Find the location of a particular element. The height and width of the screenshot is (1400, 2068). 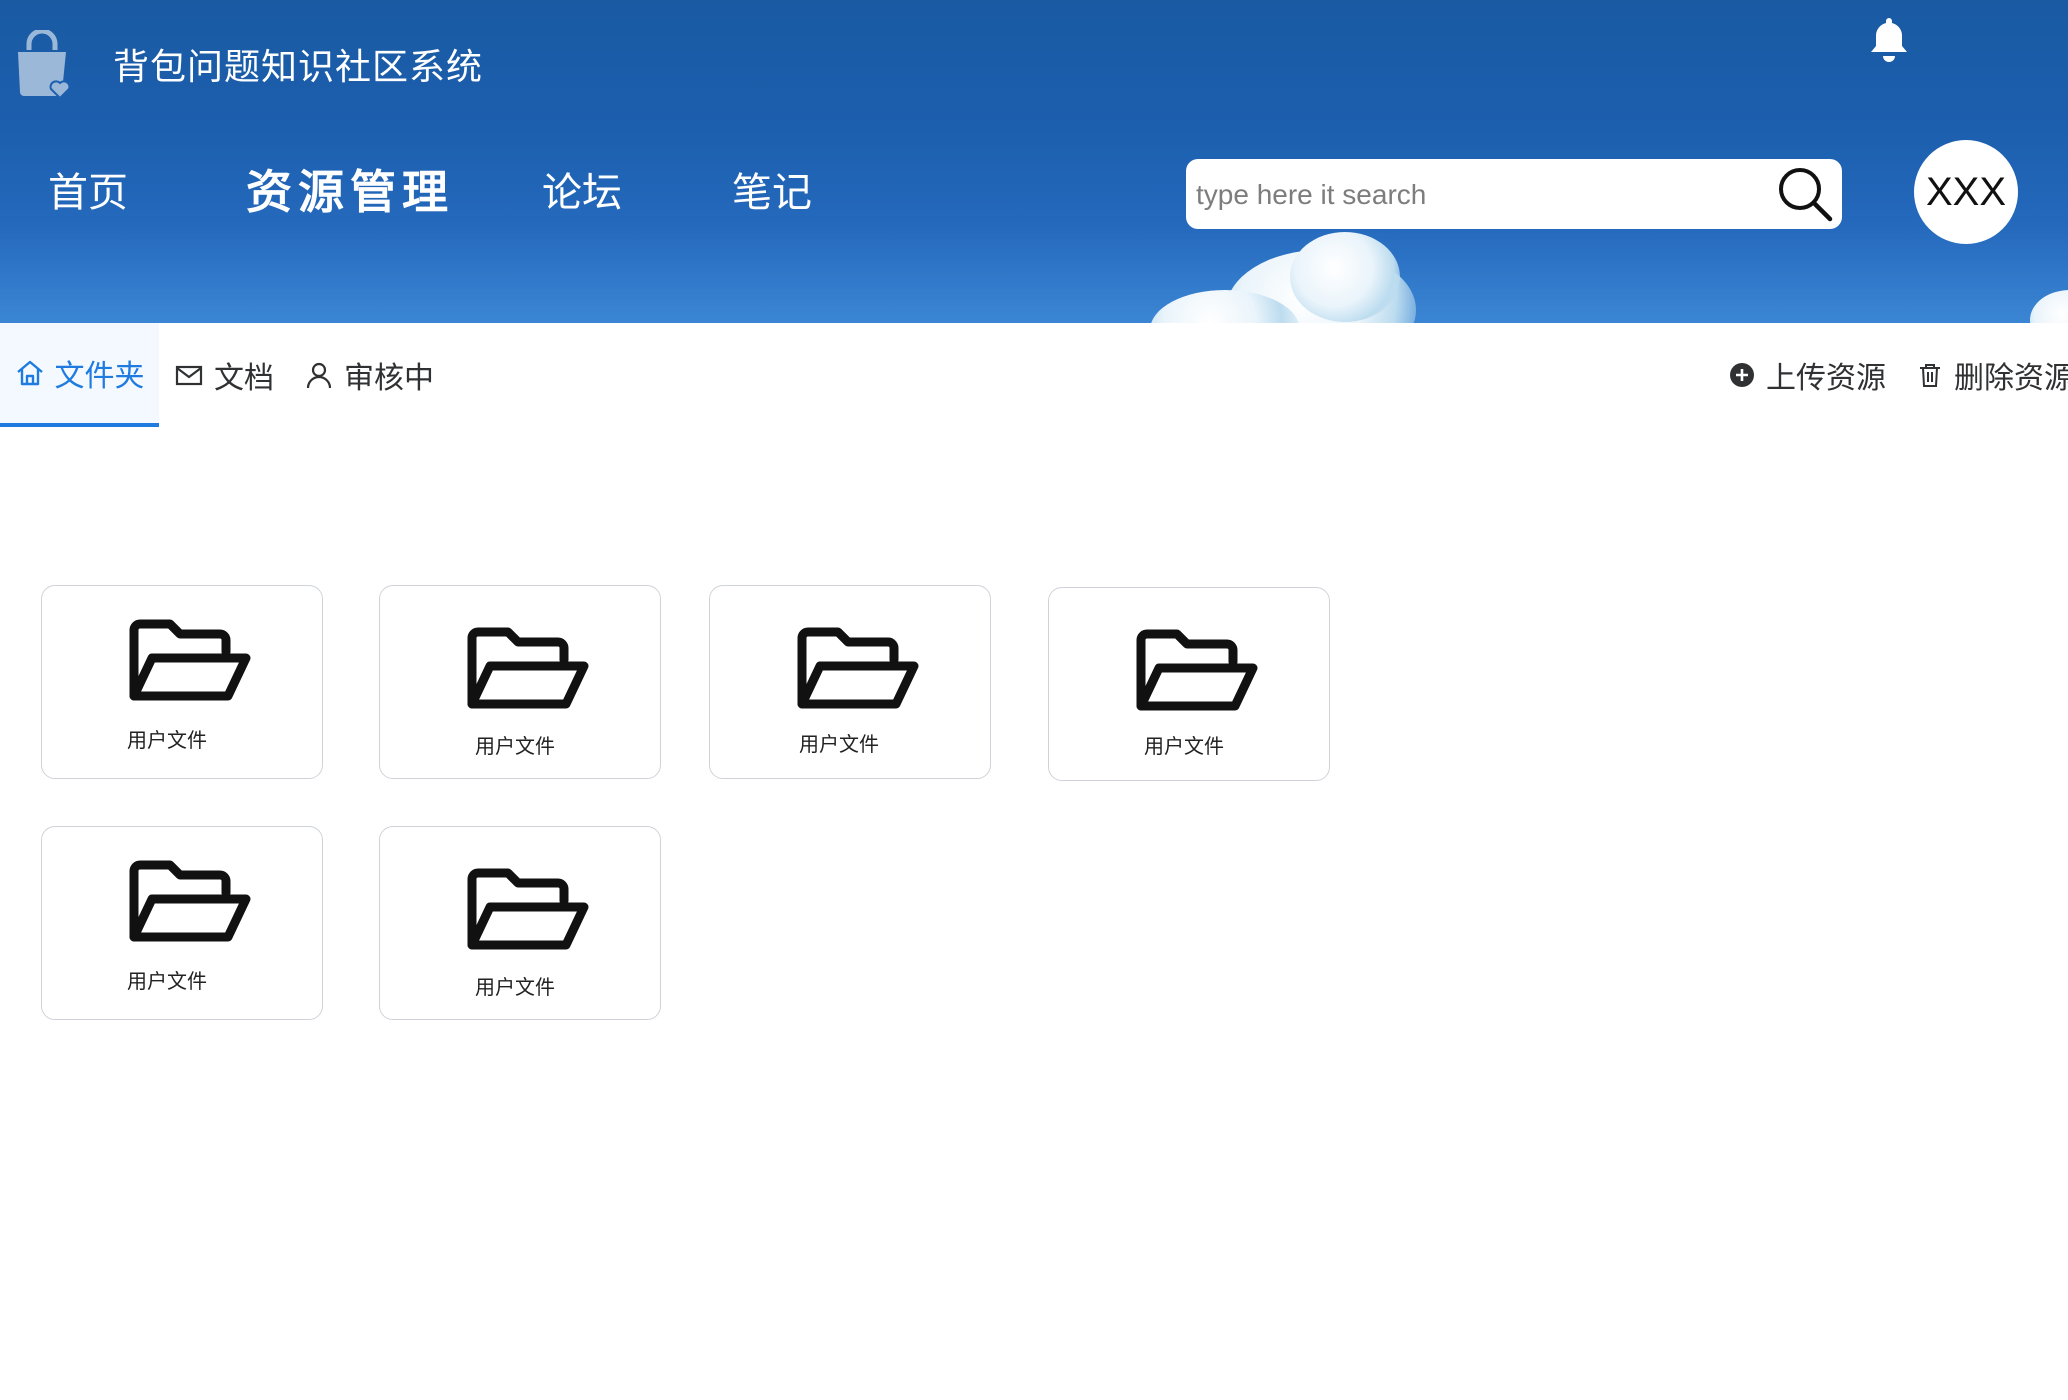

avatar: XXX is located at coordinates (1966, 192).